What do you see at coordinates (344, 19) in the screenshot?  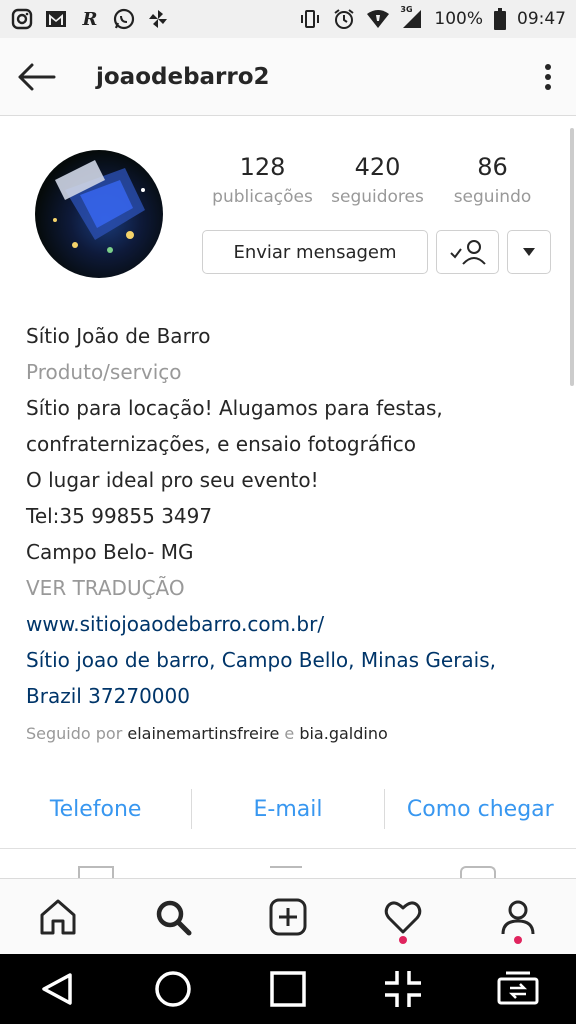 I see `alarm-icon` at bounding box center [344, 19].